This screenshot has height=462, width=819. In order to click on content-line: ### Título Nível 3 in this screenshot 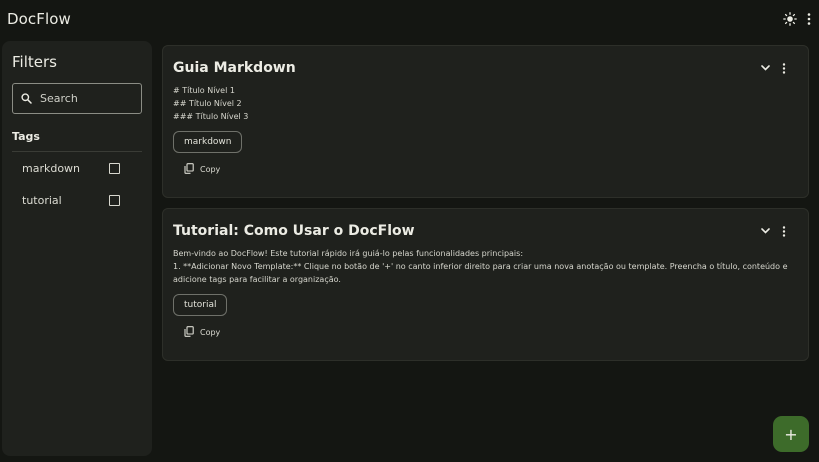, I will do `click(211, 116)`.